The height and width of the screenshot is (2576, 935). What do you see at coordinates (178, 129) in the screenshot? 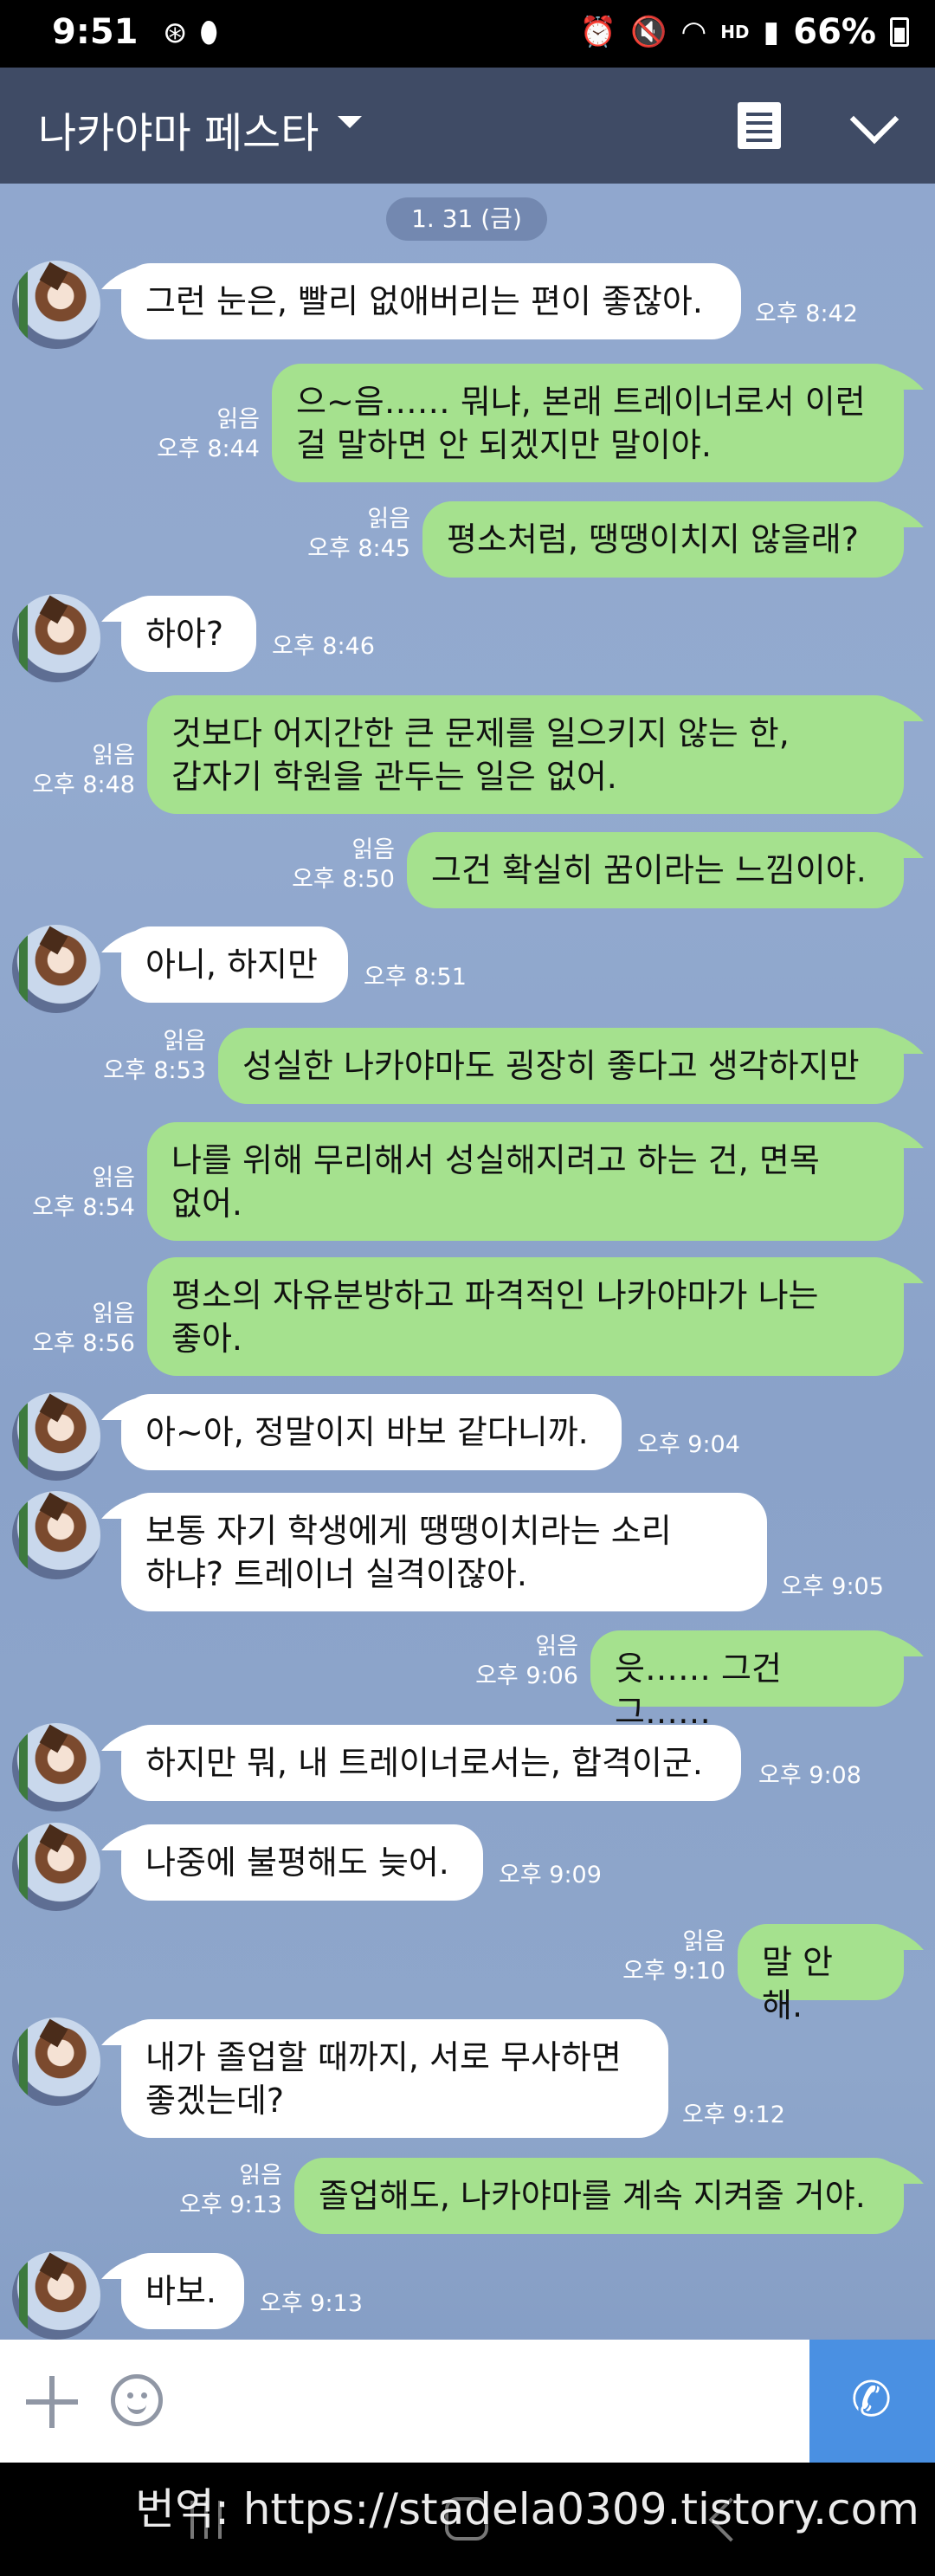
I see `chat-title: 나카야마 페스타` at bounding box center [178, 129].